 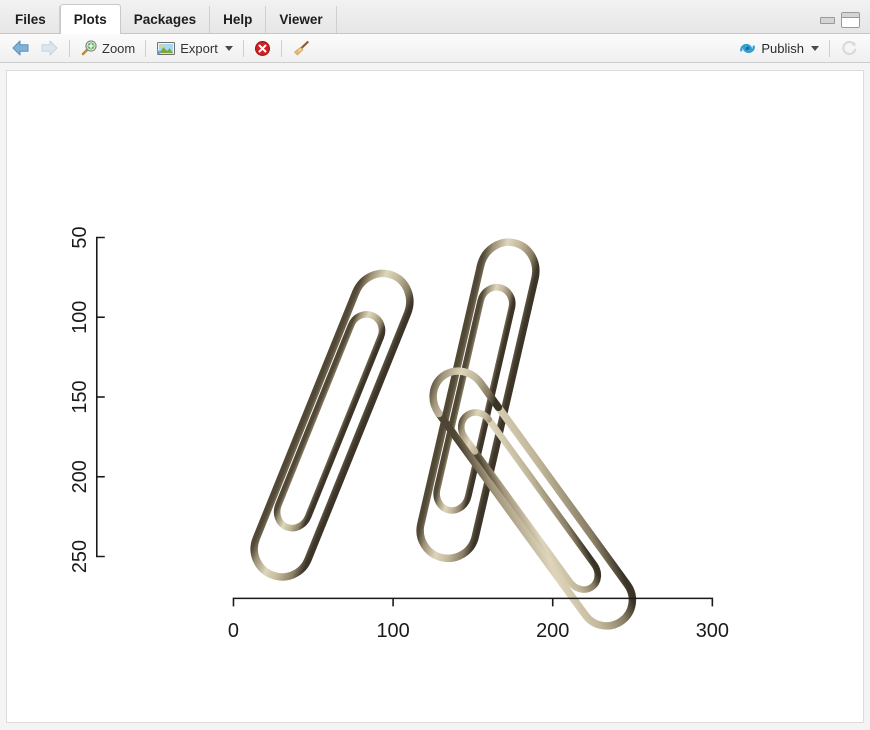 I want to click on tab-files-label: Files, so click(x=30, y=19).